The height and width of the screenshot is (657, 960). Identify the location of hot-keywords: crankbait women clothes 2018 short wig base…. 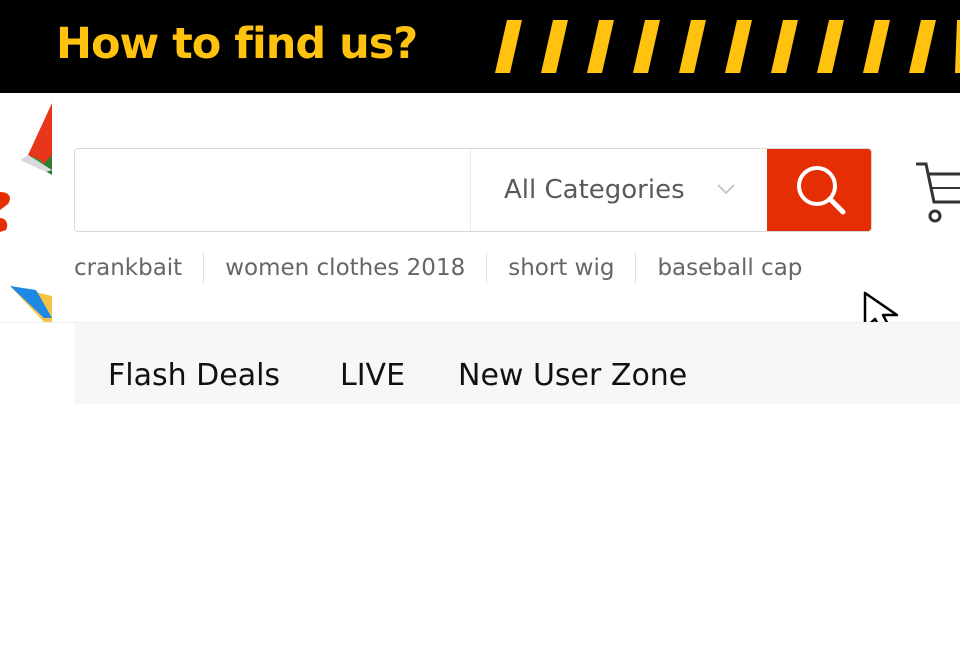
(438, 268).